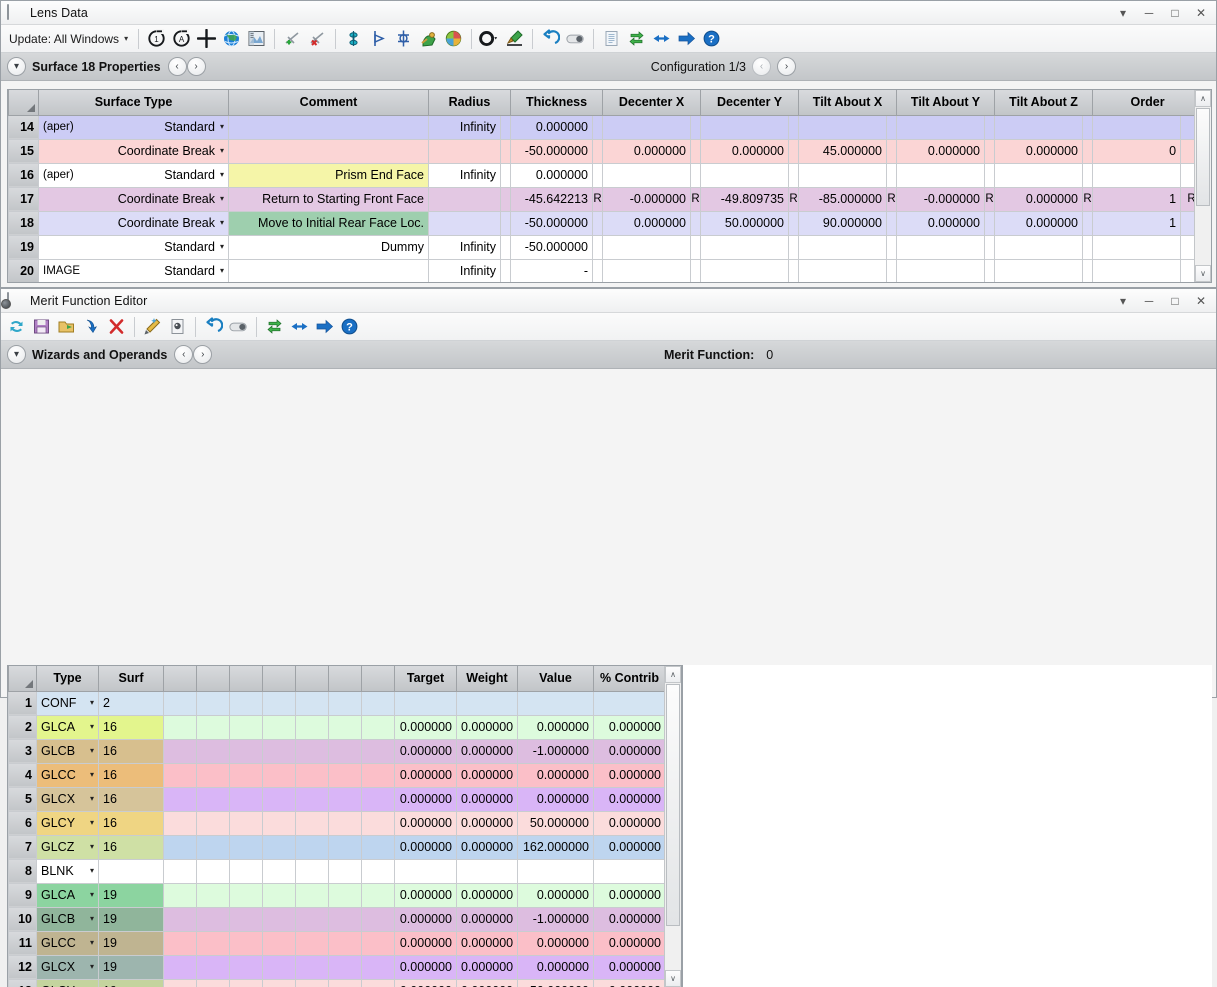 This screenshot has width=1217, height=987. I want to click on surface-type-cell: Coordinate Break ▾, so click(133, 223).